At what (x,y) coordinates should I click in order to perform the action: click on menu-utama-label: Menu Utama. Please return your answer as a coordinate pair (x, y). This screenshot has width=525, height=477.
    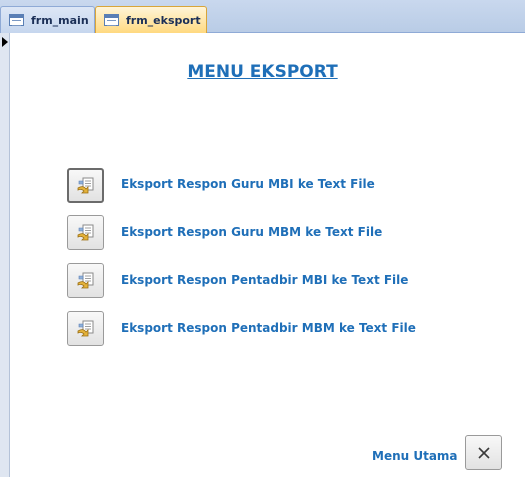
    Looking at the image, I should click on (415, 456).